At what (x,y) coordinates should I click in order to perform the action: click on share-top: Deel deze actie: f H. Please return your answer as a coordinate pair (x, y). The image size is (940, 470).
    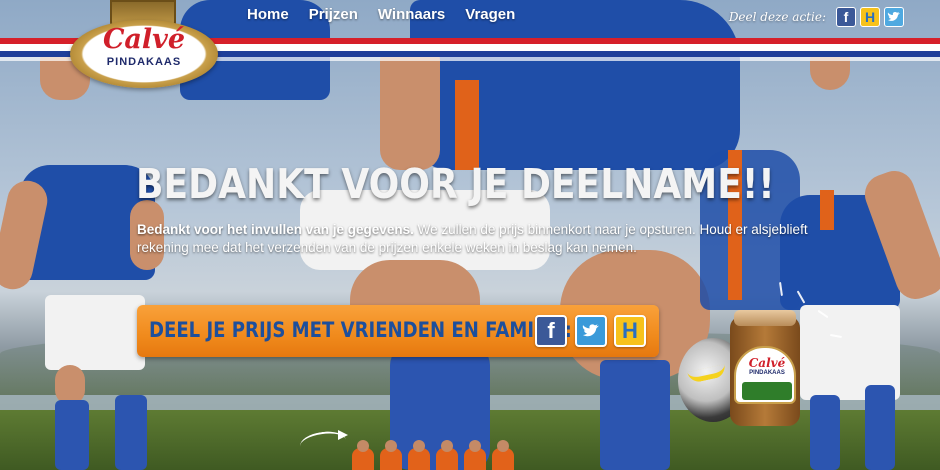
    Looking at the image, I should click on (816, 17).